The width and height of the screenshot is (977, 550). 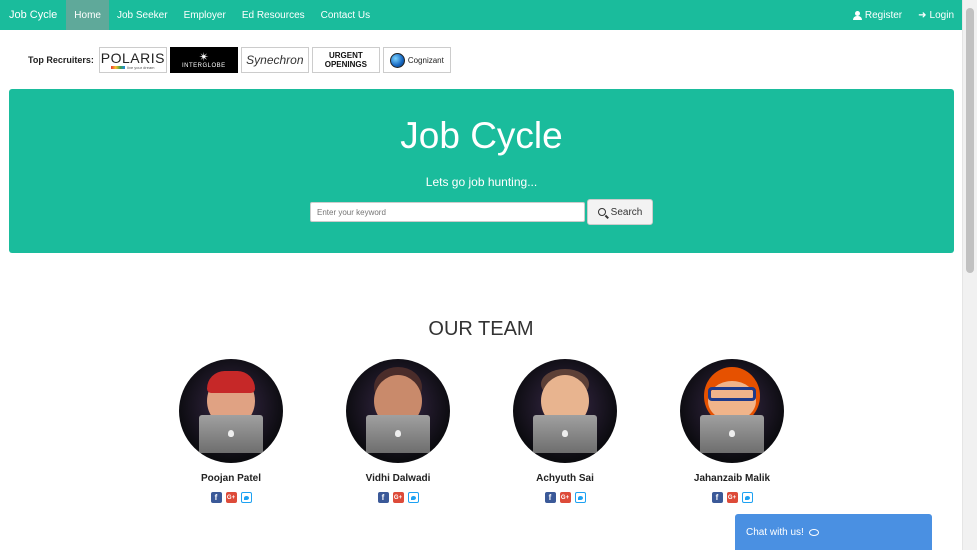 What do you see at coordinates (142, 15) in the screenshot?
I see `nav-job-seeker: Job Seeker` at bounding box center [142, 15].